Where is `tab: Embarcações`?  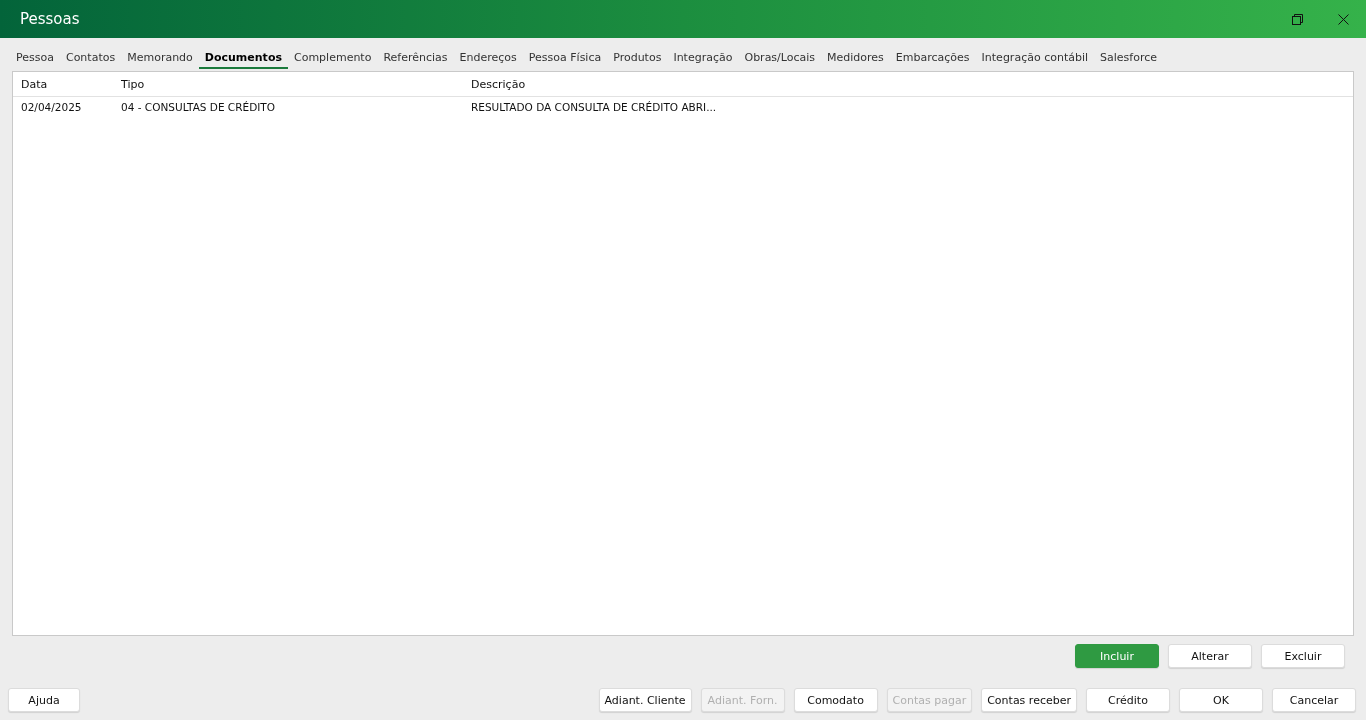 tab: Embarcações is located at coordinates (932, 58).